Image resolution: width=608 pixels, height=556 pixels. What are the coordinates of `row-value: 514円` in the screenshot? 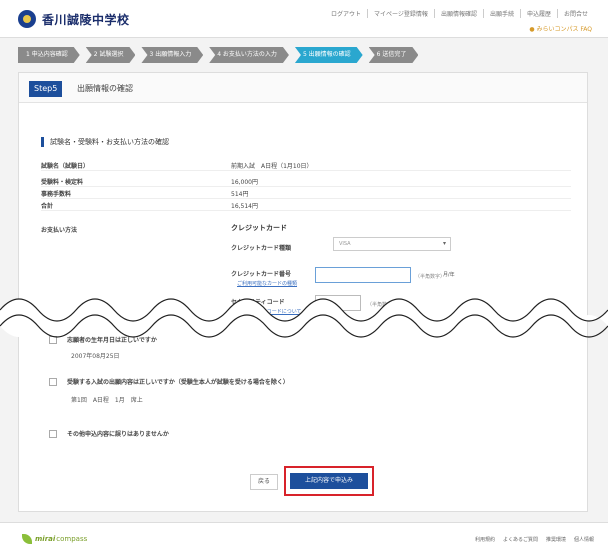 It's located at (240, 194).